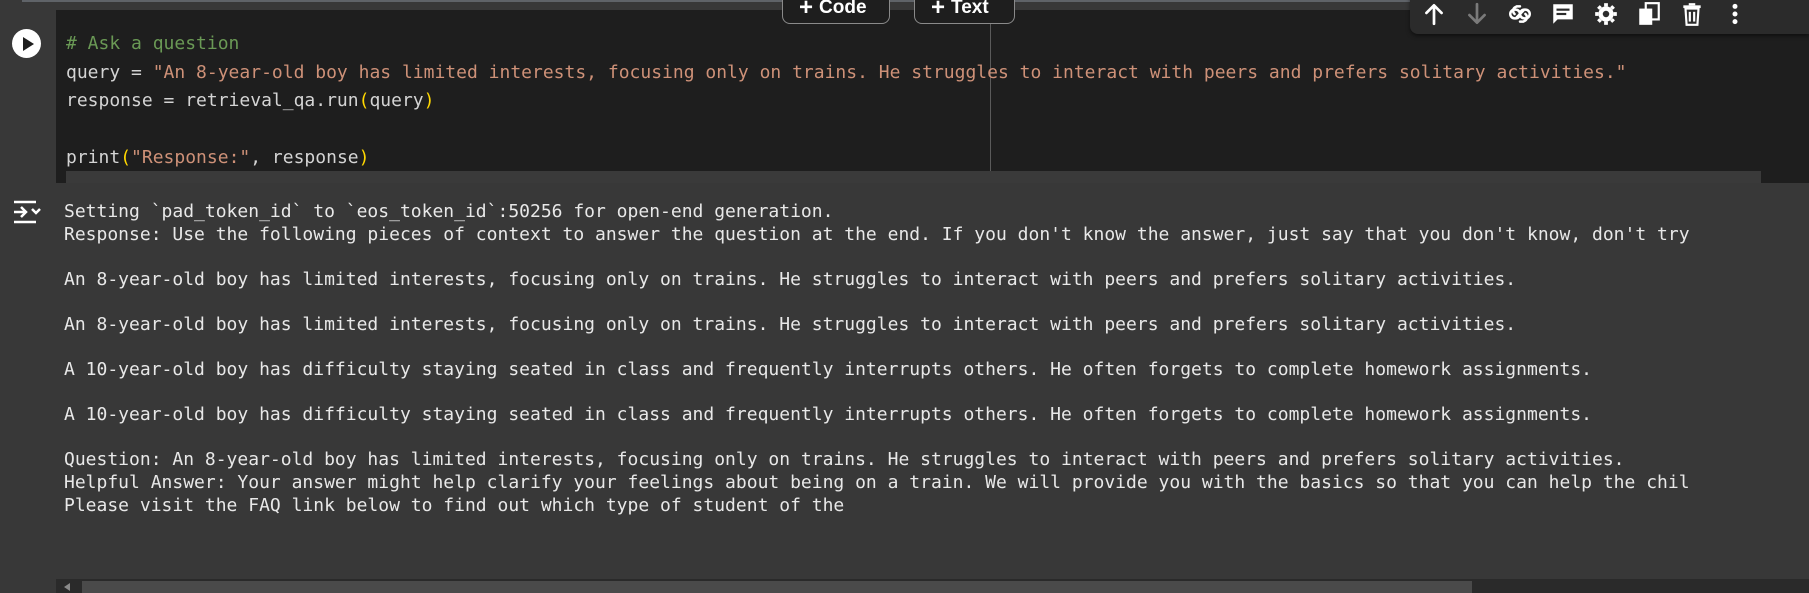 This screenshot has height=593, width=1809. I want to click on code-token: print, so click(93, 157).